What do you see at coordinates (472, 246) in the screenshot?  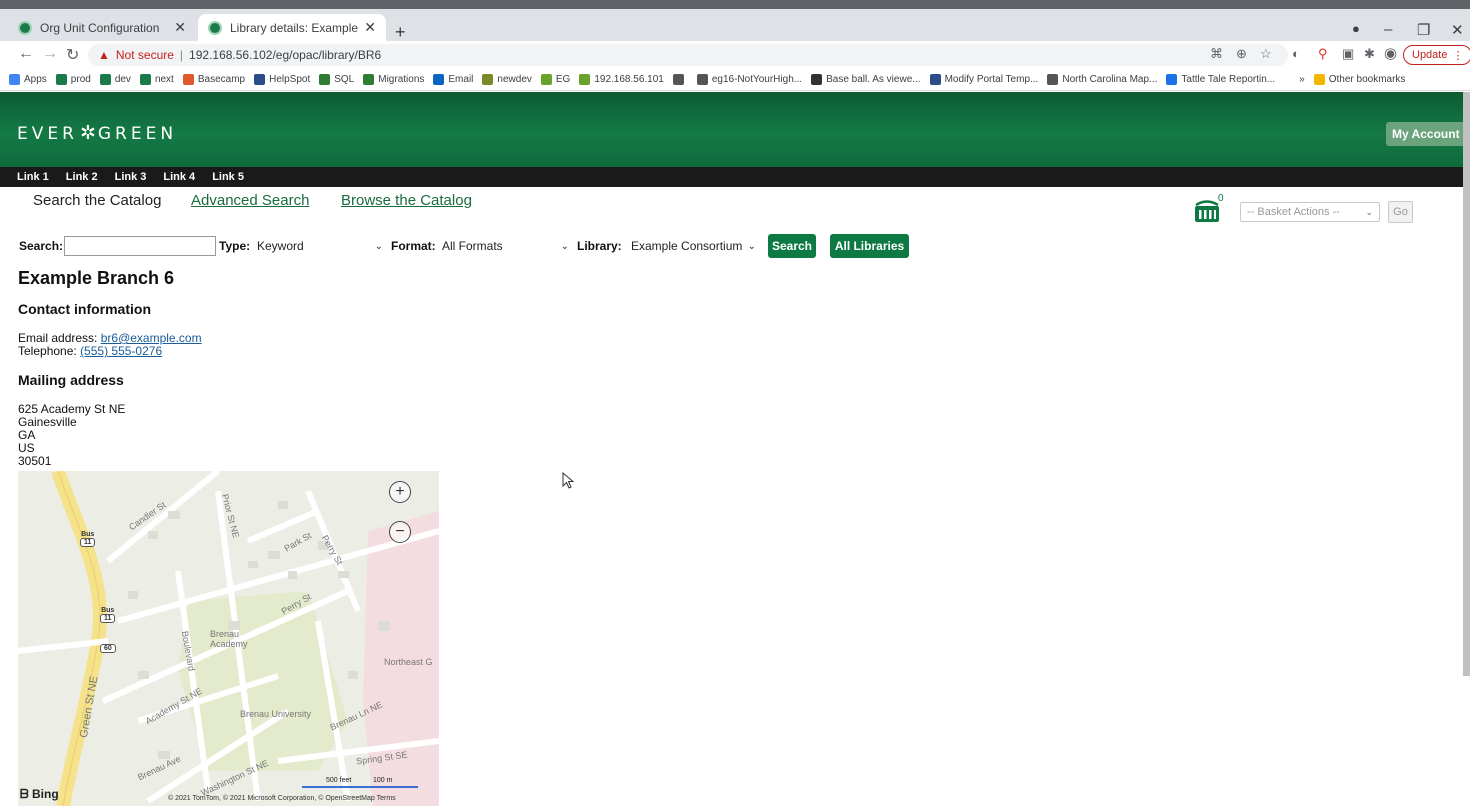 I see `format-value: All Formats` at bounding box center [472, 246].